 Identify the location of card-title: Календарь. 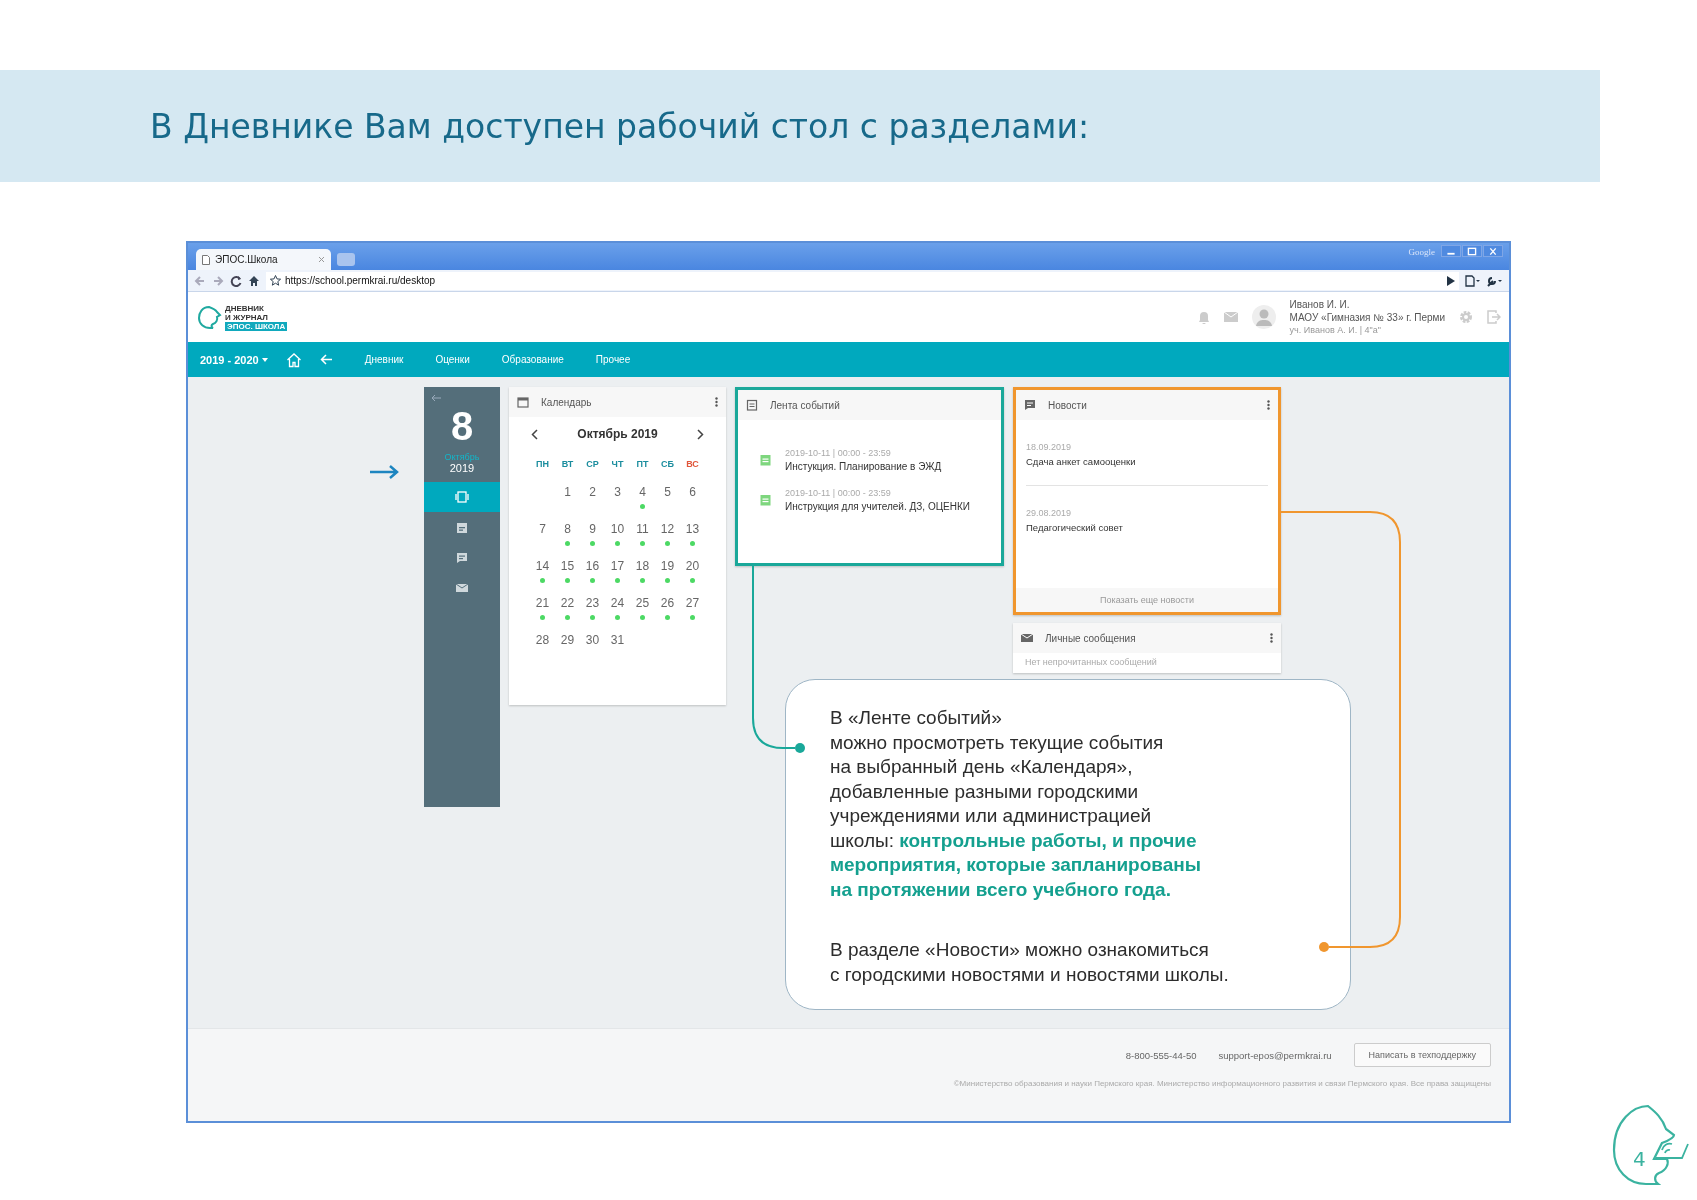
(566, 402).